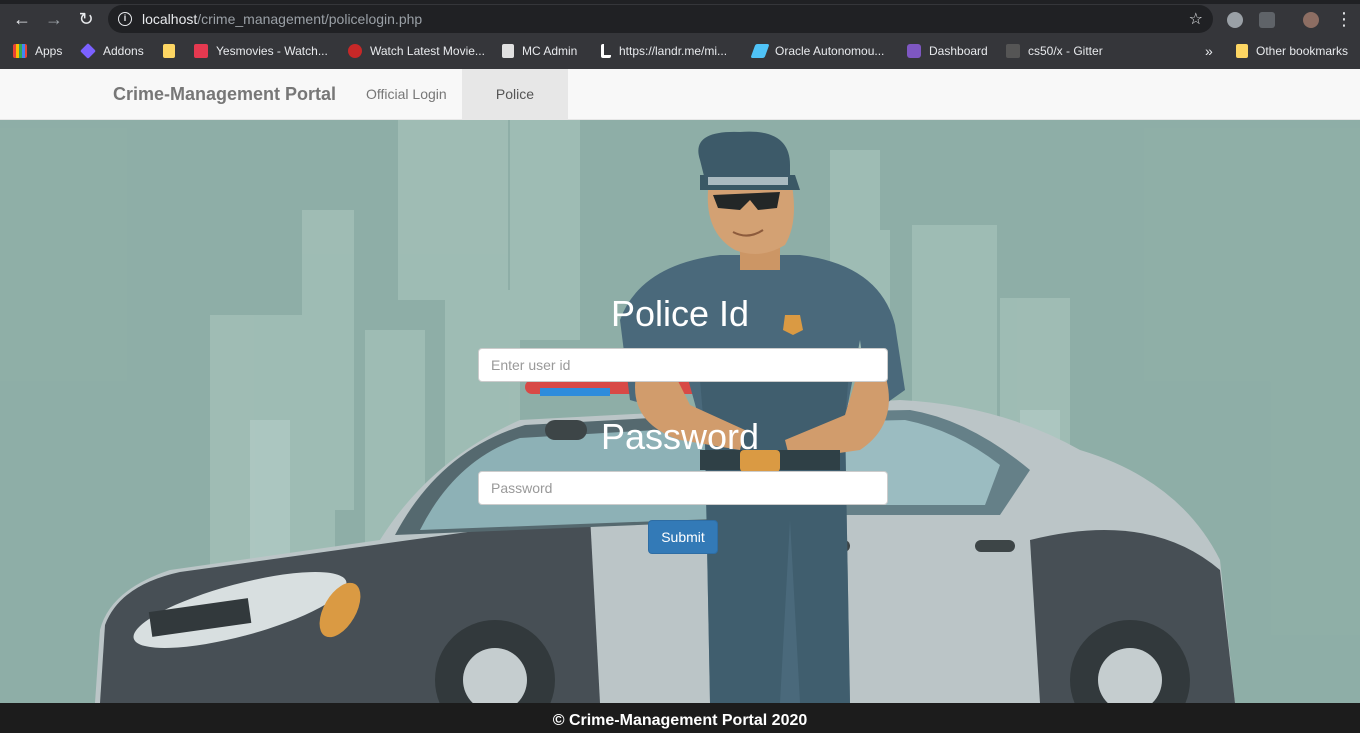  What do you see at coordinates (54, 19) in the screenshot?
I see `forward-icon: →` at bounding box center [54, 19].